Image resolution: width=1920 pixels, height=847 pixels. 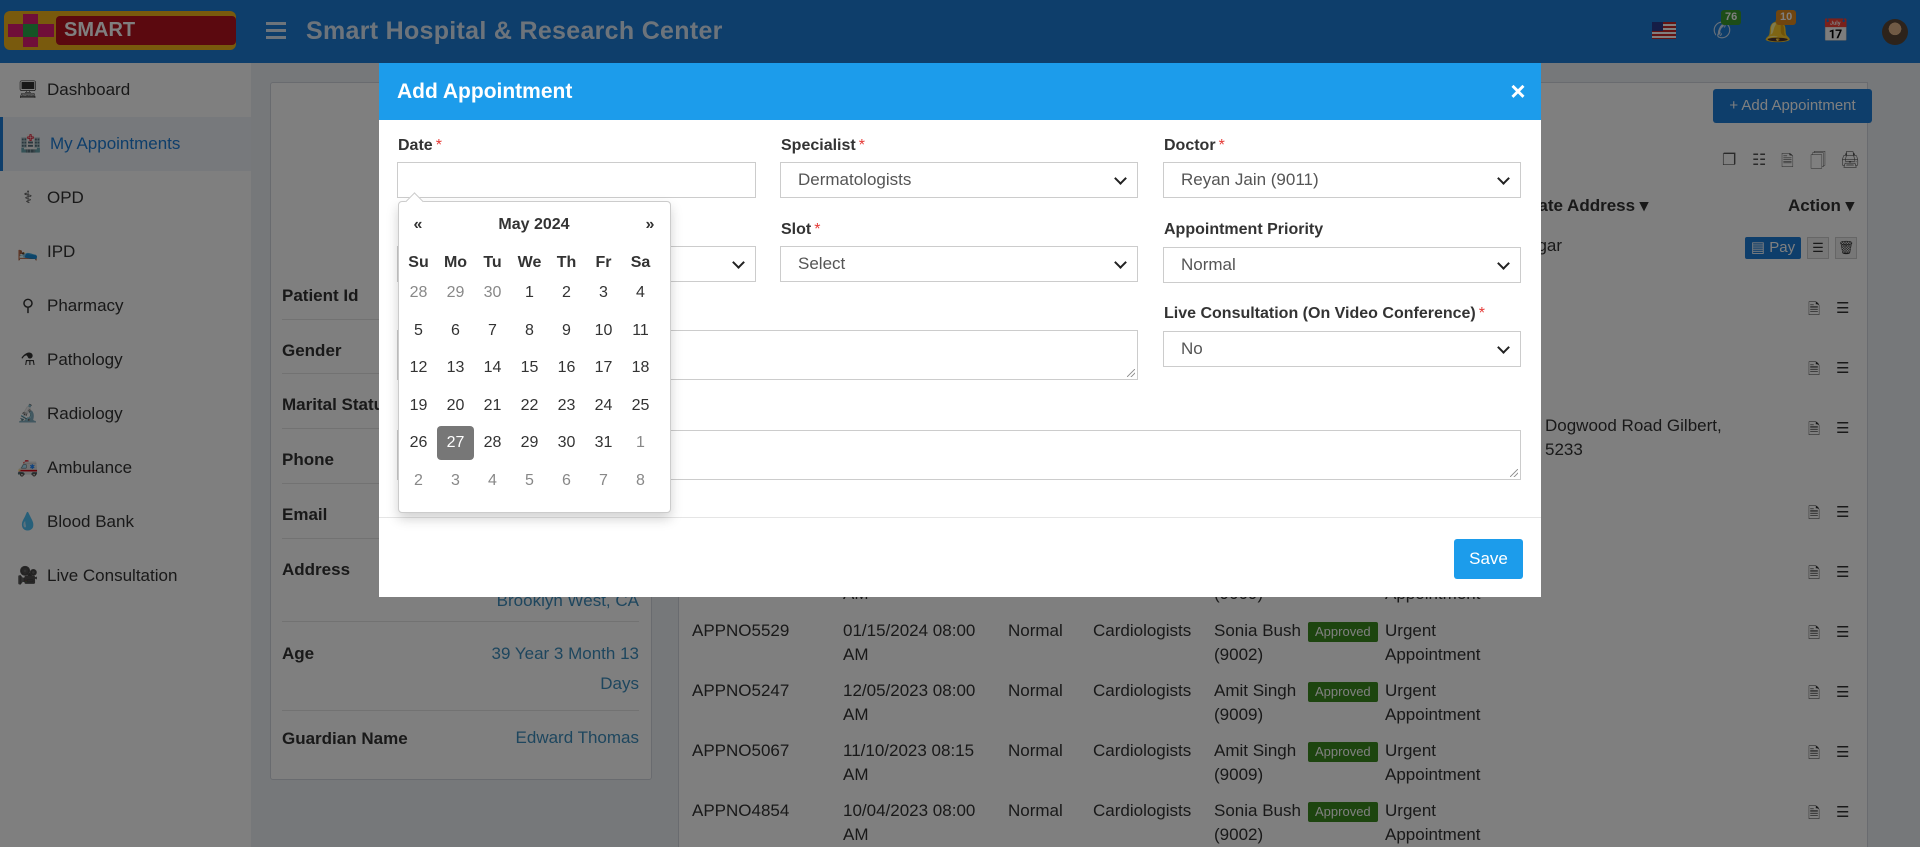 What do you see at coordinates (650, 225) in the screenshot?
I see `next-month-button: »` at bounding box center [650, 225].